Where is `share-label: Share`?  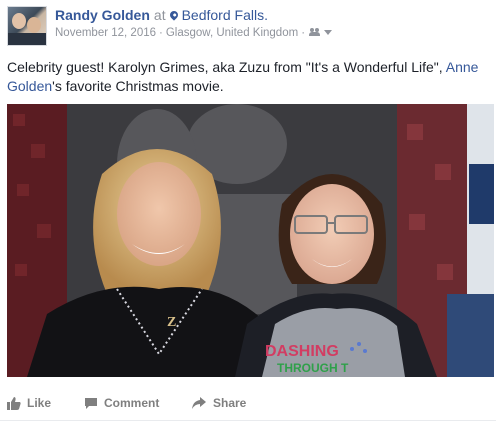
share-label: Share is located at coordinates (230, 402).